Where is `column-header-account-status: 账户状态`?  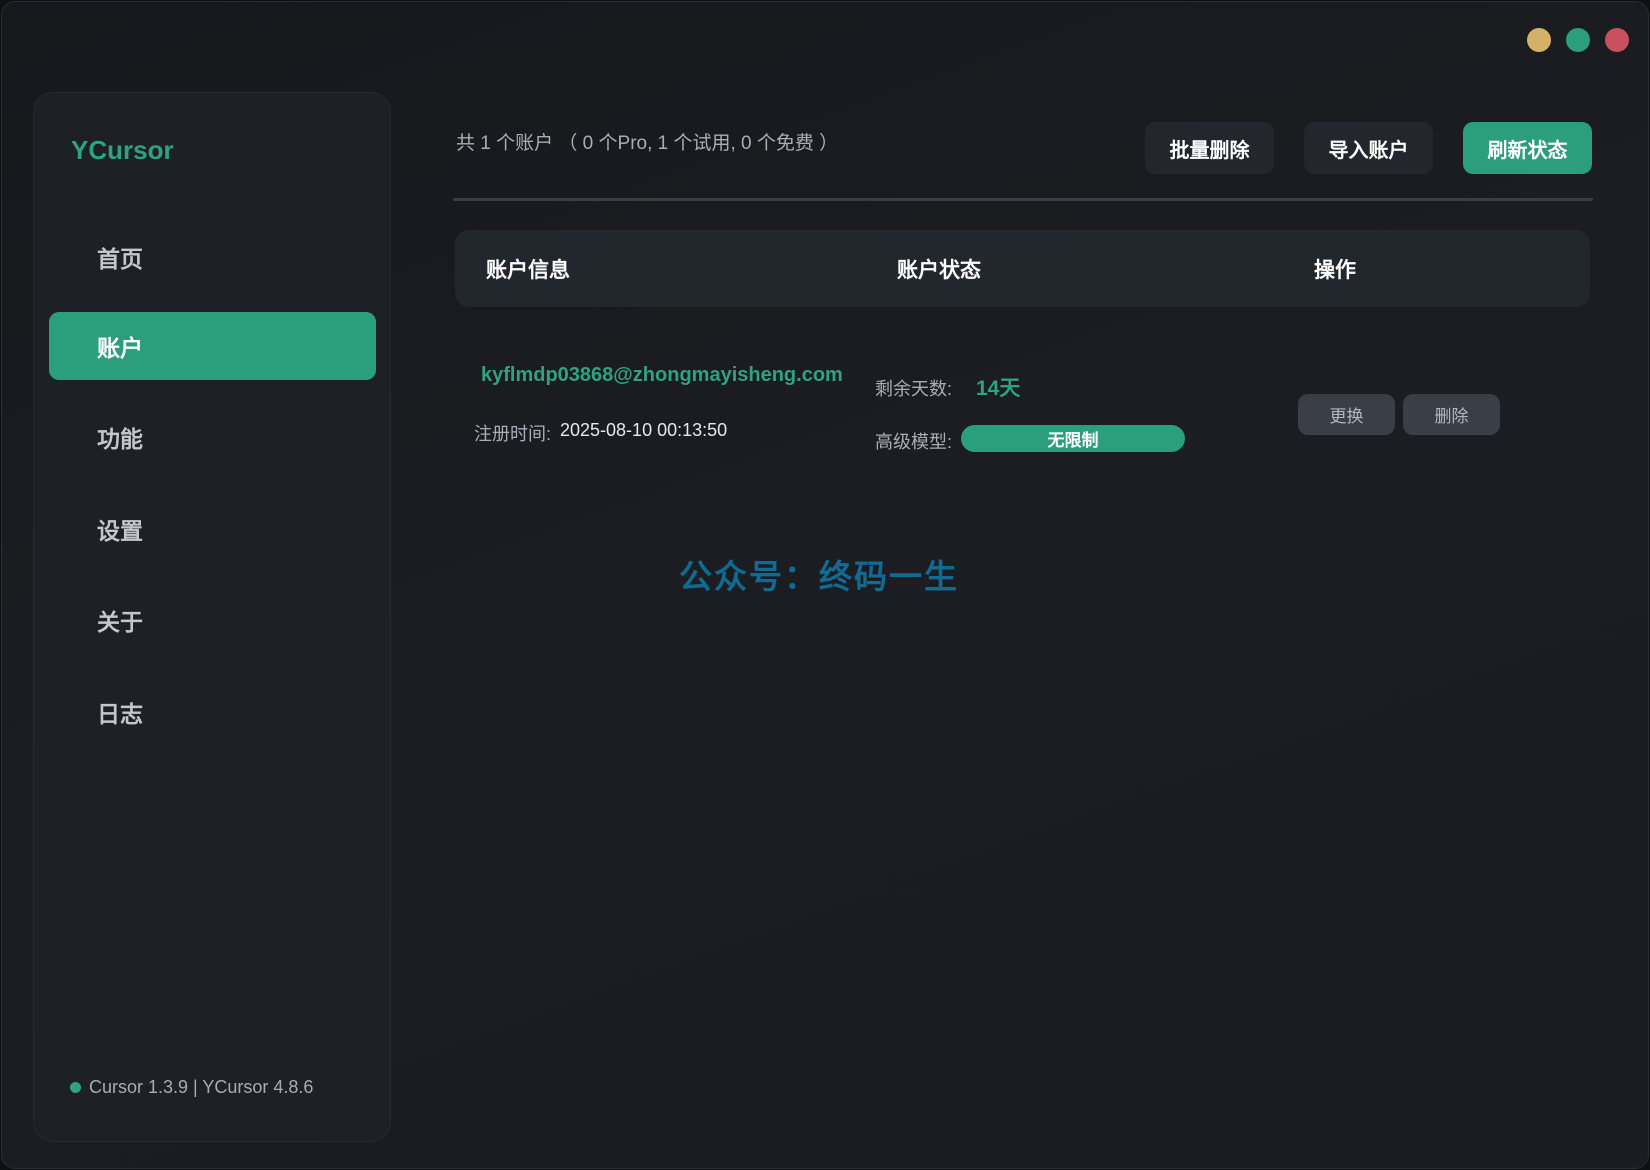 column-header-account-status: 账户状态 is located at coordinates (939, 269).